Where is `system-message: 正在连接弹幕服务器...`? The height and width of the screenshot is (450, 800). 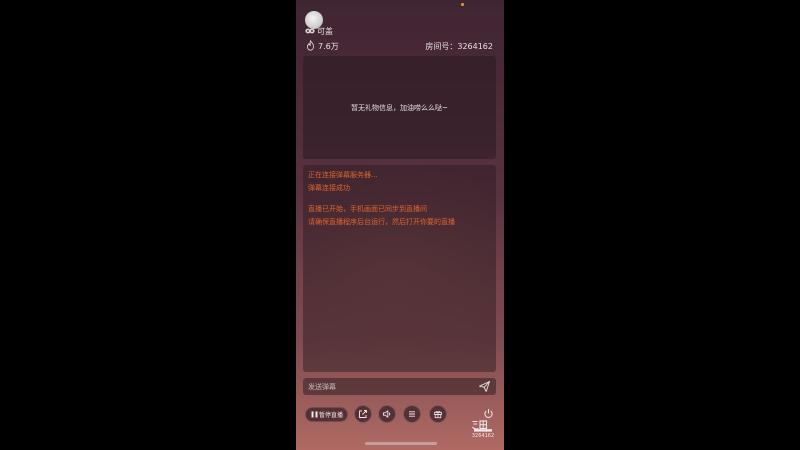 system-message: 正在连接弹幕服务器... is located at coordinates (343, 175).